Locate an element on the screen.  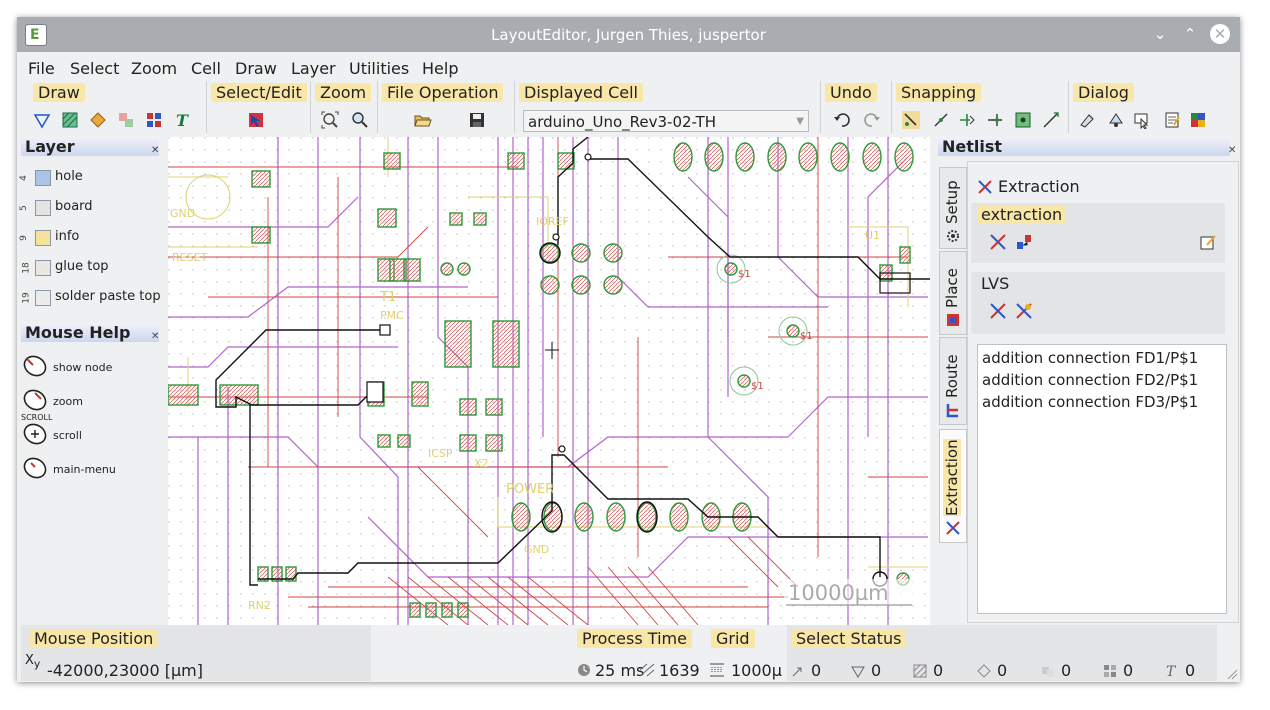
dialog-properties-icon is located at coordinates (1088, 120).